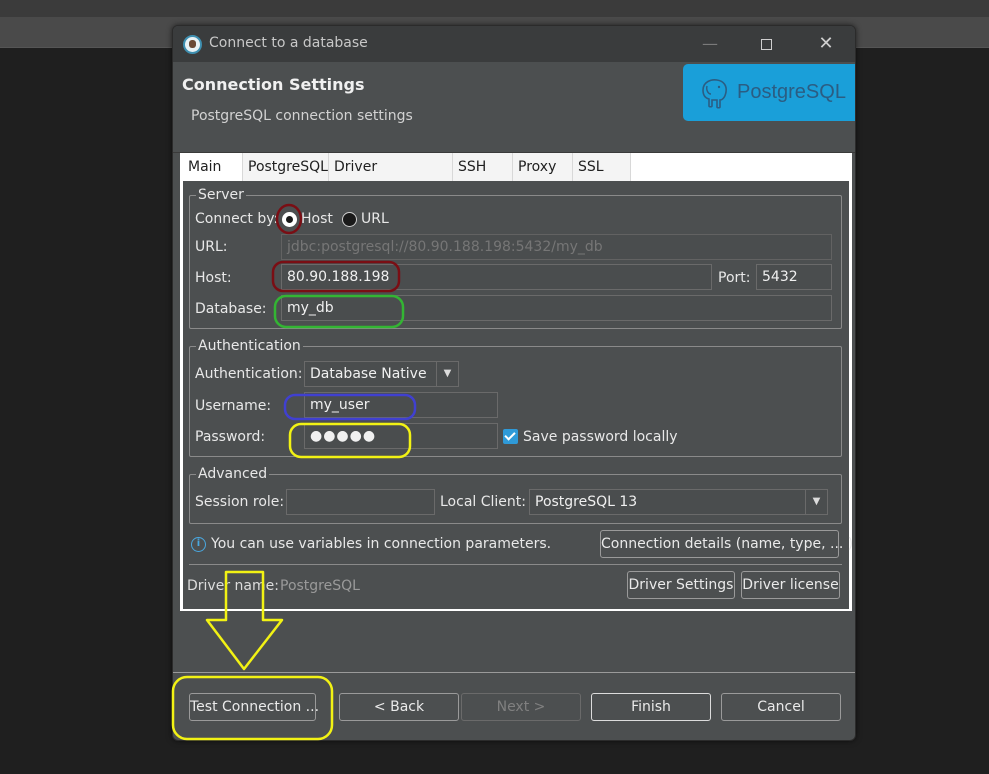 The image size is (989, 774). I want to click on host-radio-label: Host, so click(317, 219).